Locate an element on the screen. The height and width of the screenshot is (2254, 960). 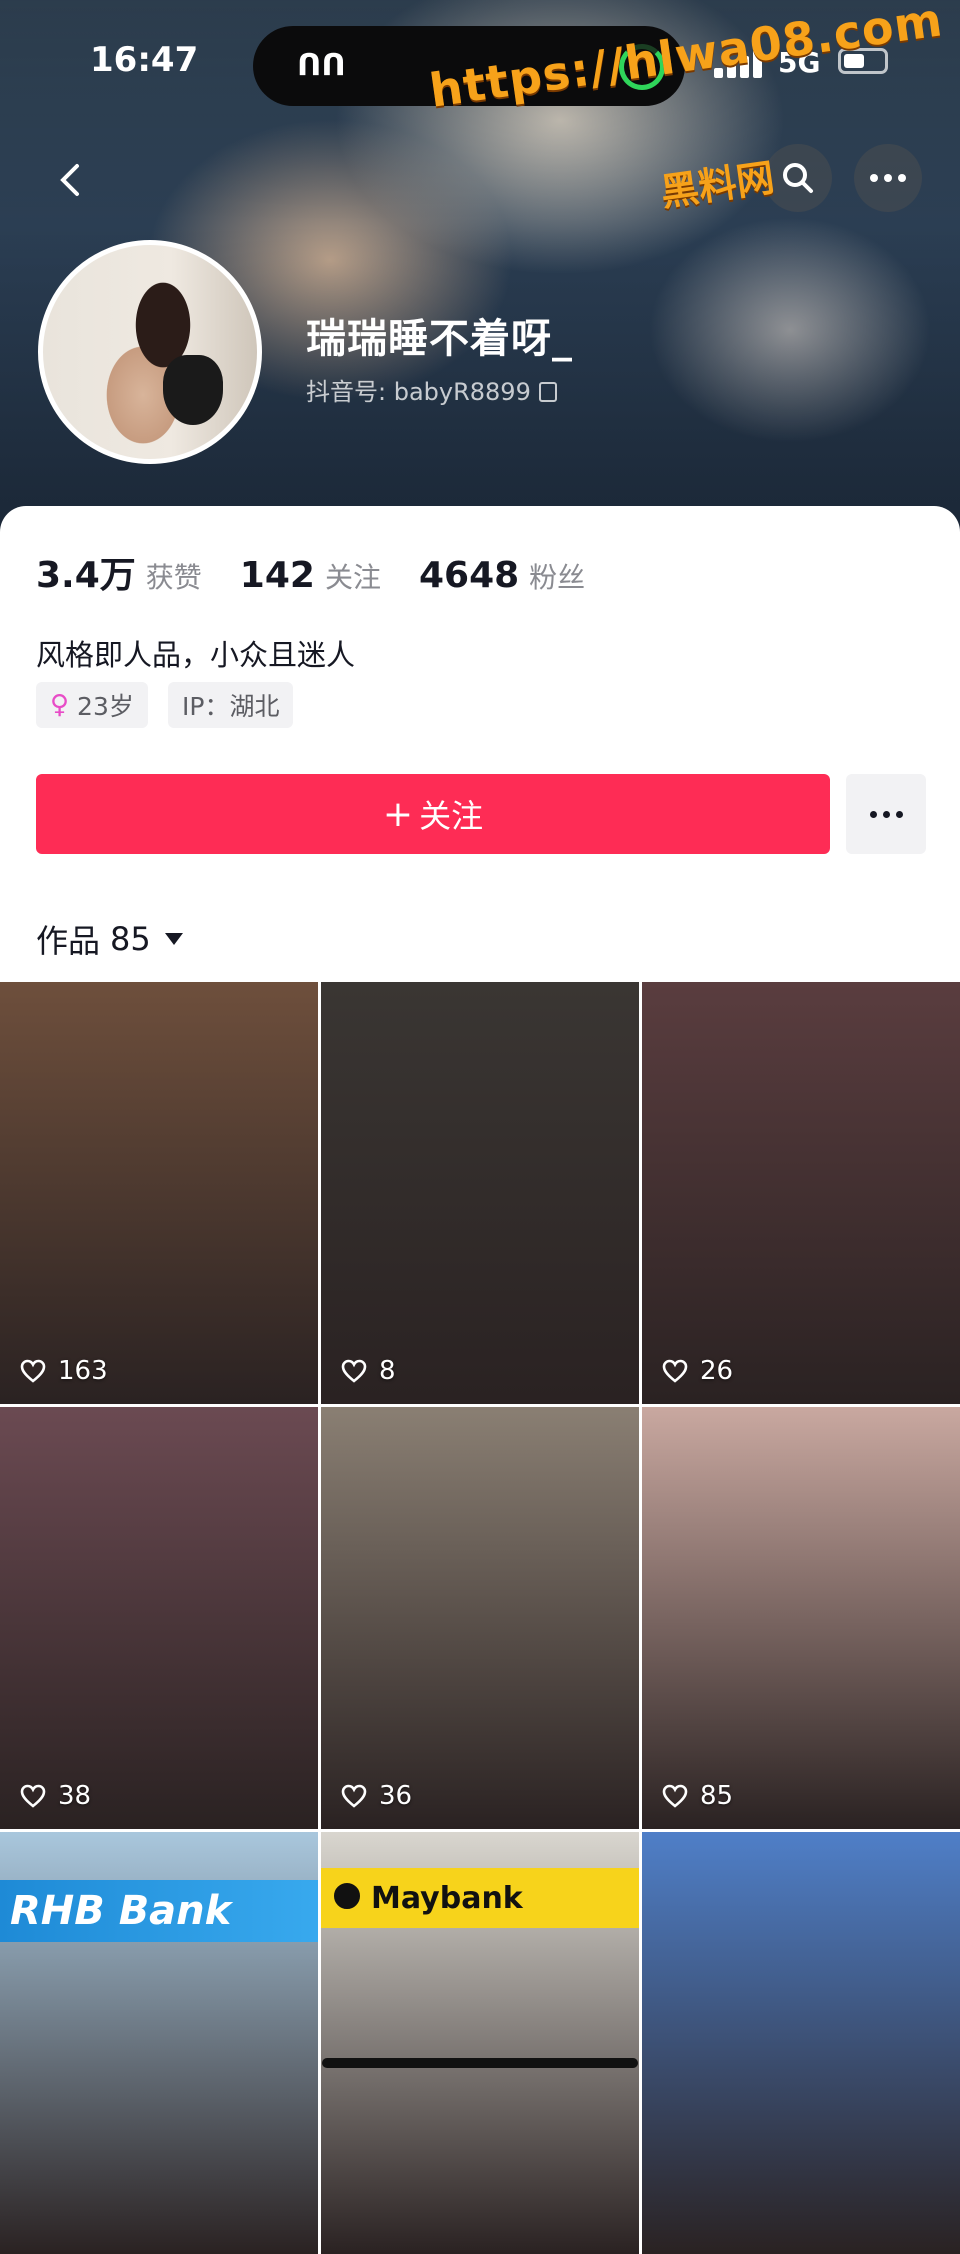
back-button is located at coordinates (70, 180).